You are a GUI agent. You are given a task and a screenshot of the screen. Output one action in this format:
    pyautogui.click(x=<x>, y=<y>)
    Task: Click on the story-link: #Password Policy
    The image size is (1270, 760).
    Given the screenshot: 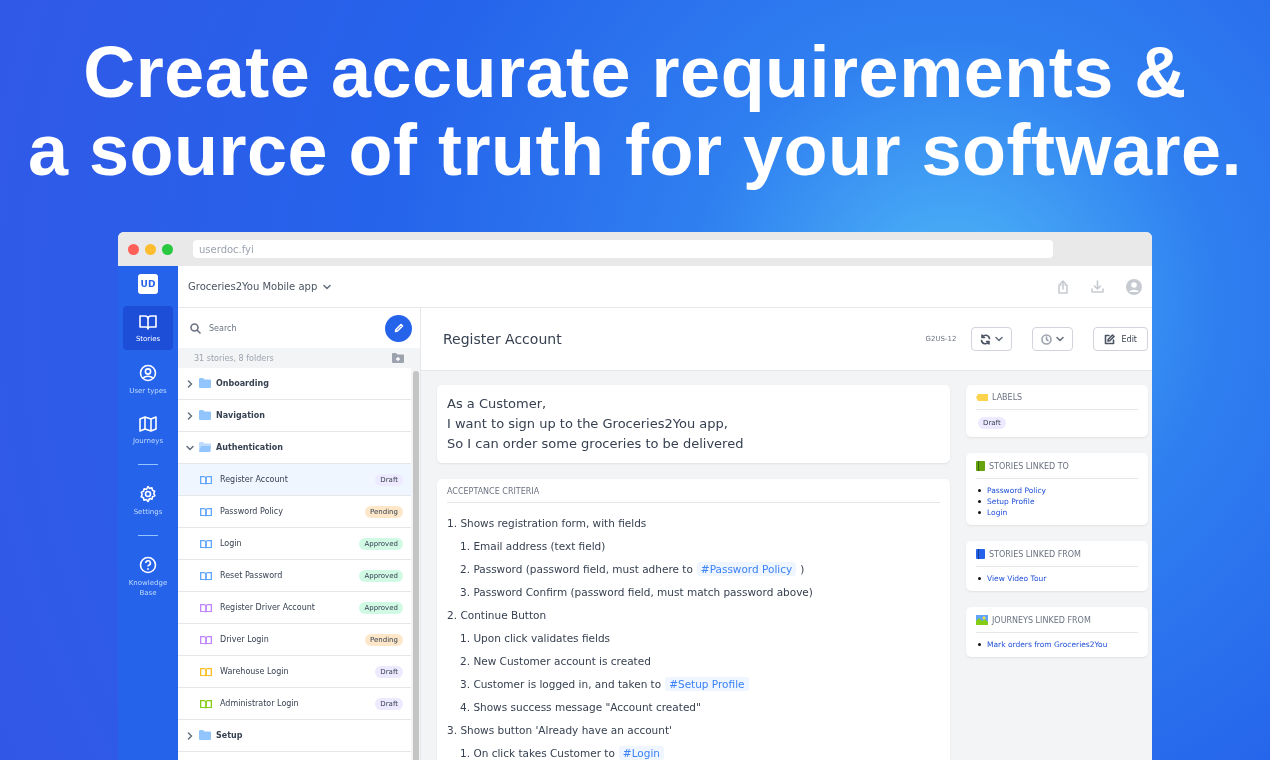 What is the action you would take?
    pyautogui.click(x=746, y=568)
    